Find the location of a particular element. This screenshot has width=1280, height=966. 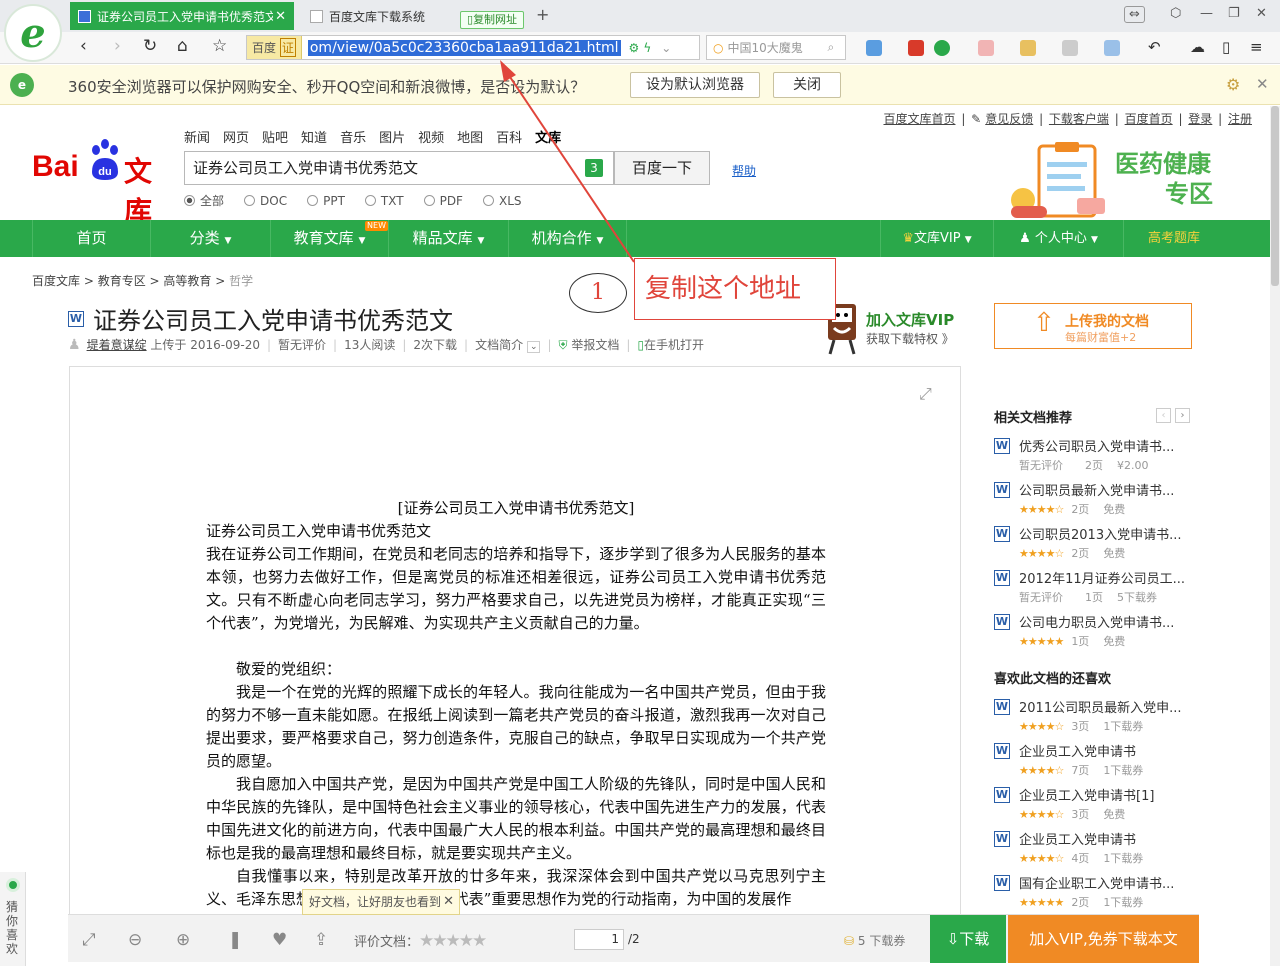

gear-icon: ⚙ is located at coordinates (1233, 84).